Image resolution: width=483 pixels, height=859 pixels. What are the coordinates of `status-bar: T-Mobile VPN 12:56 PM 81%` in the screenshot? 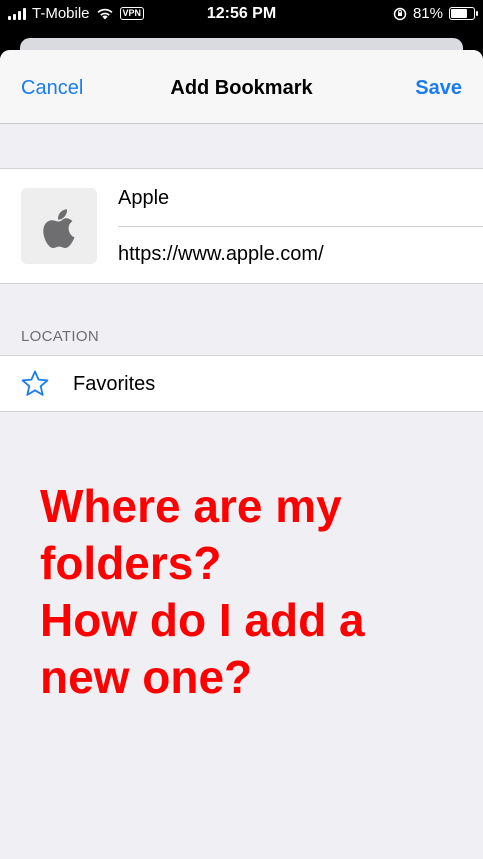 It's located at (241, 15).